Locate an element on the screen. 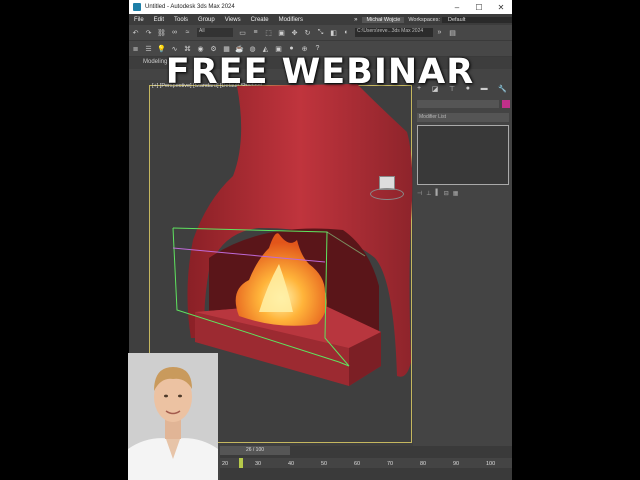 This screenshot has width=640, height=480. window-crossing-icon: ▣ is located at coordinates (281, 32).